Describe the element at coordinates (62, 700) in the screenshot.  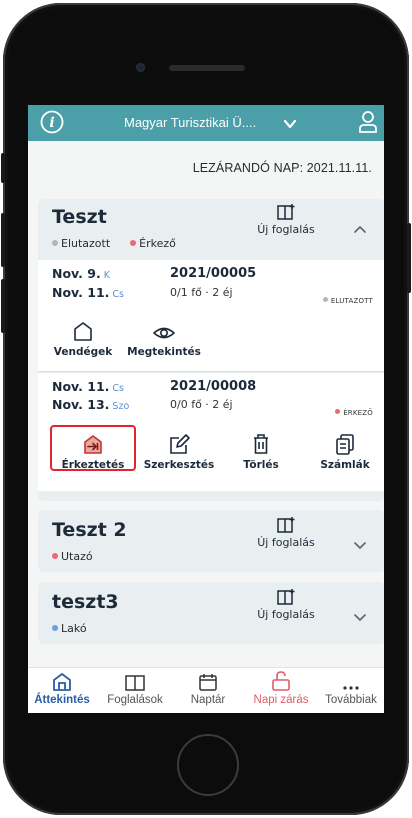
I see `nav-label: Áttekintés` at that location.